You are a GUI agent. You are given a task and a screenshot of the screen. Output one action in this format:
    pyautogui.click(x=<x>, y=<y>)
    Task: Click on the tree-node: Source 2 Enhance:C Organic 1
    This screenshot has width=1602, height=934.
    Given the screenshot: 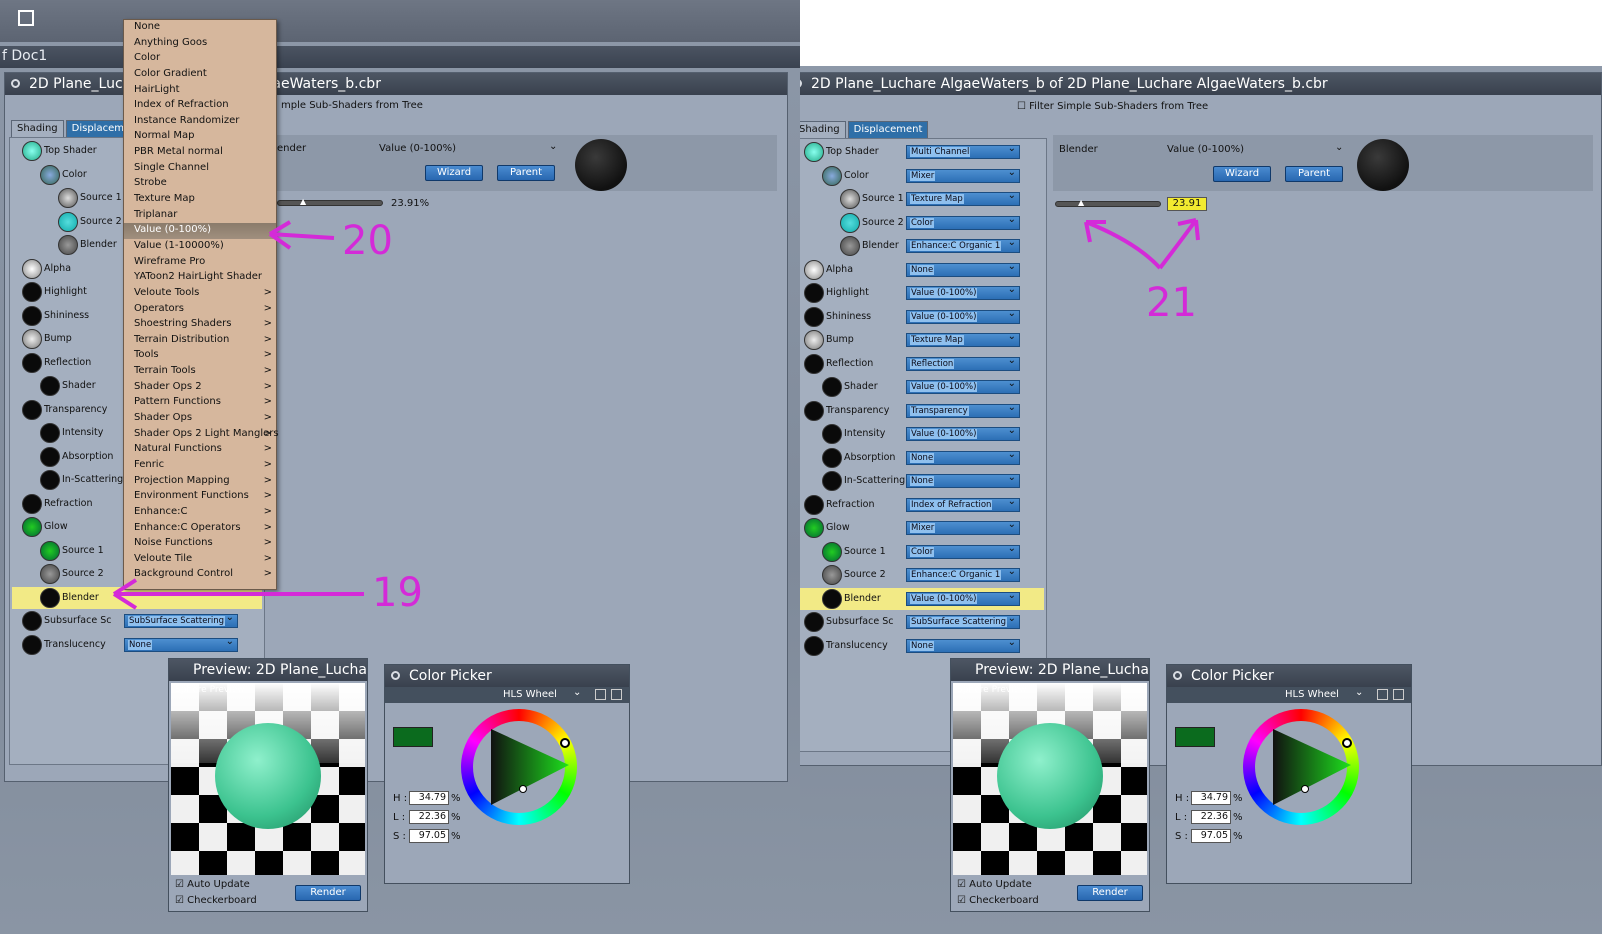 What is the action you would take?
    pyautogui.click(x=922, y=575)
    